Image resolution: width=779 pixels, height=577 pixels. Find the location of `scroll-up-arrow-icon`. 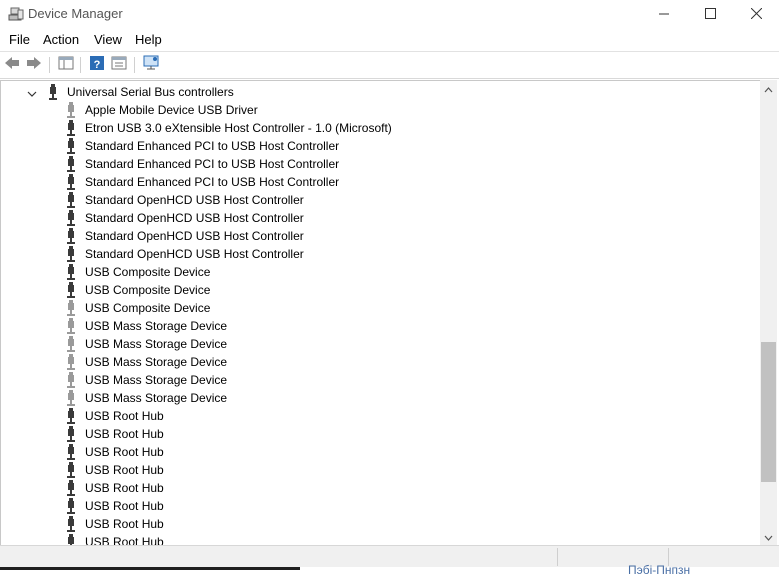

scroll-up-arrow-icon is located at coordinates (768, 89).